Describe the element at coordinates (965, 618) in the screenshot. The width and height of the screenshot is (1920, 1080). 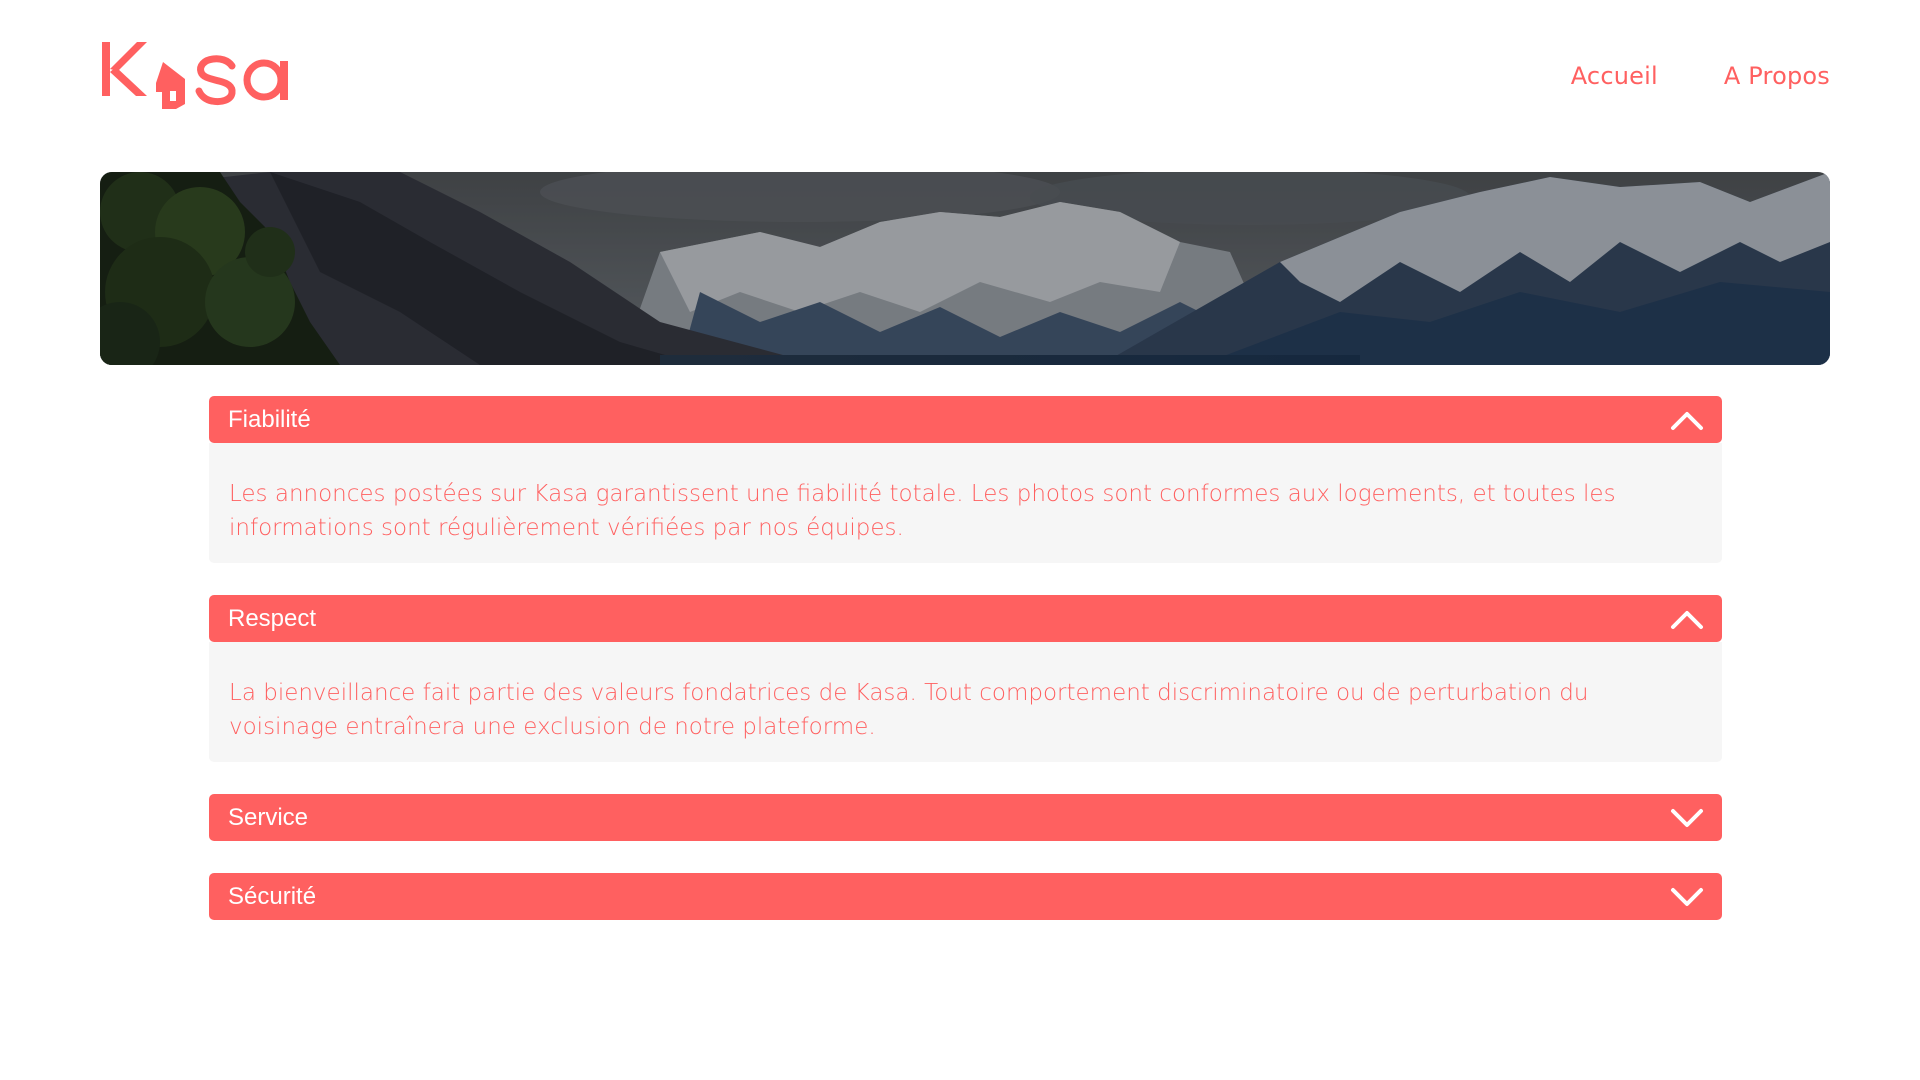
I see `section-header-respect: Respect` at that location.